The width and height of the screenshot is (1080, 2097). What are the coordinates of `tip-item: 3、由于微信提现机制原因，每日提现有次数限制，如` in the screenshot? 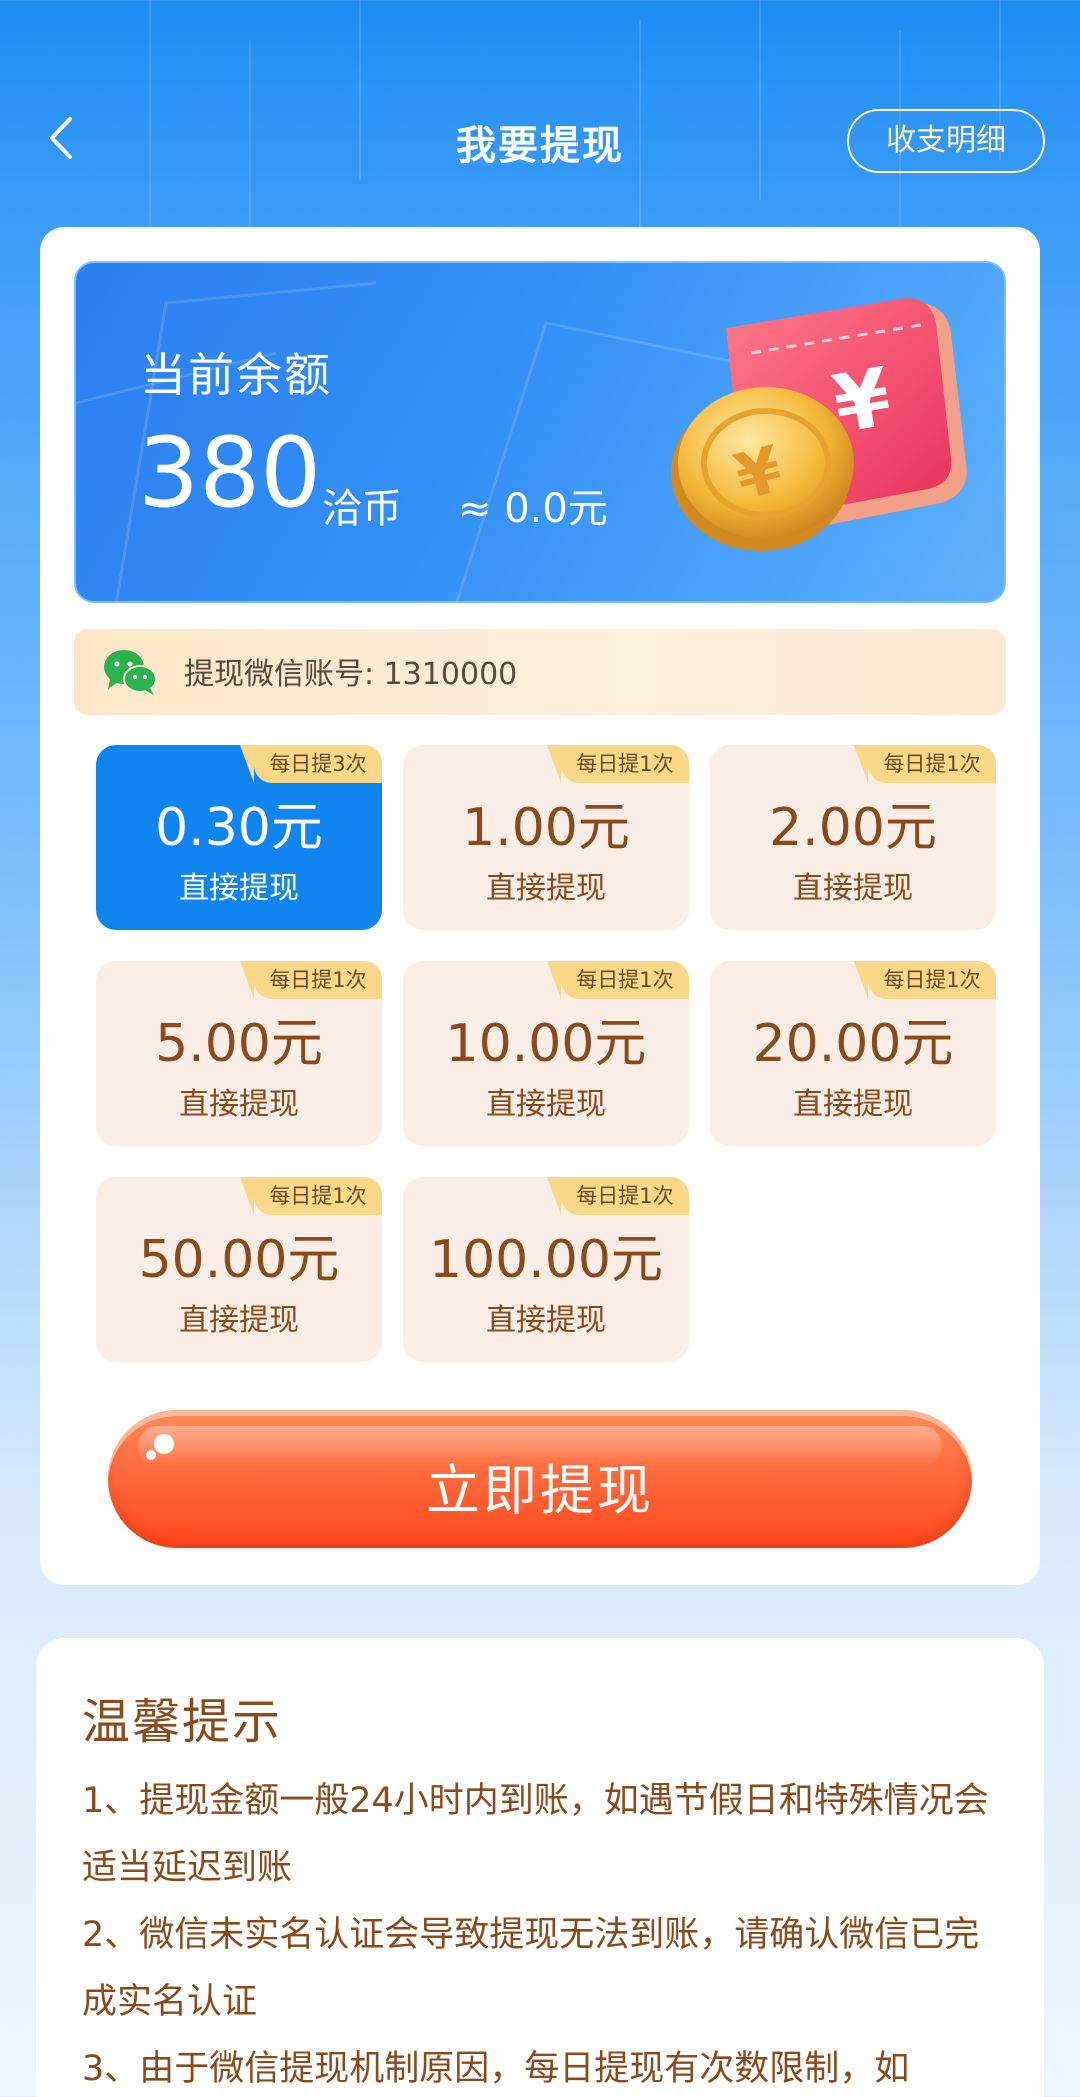 It's located at (496, 2069).